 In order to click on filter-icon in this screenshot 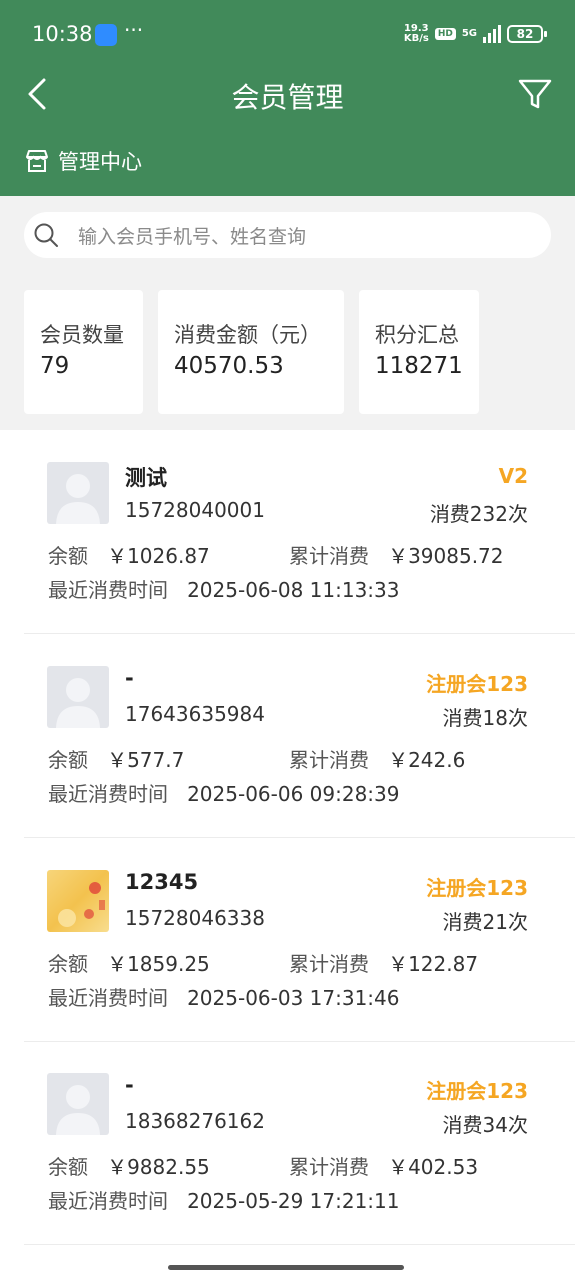, I will do `click(535, 94)`.